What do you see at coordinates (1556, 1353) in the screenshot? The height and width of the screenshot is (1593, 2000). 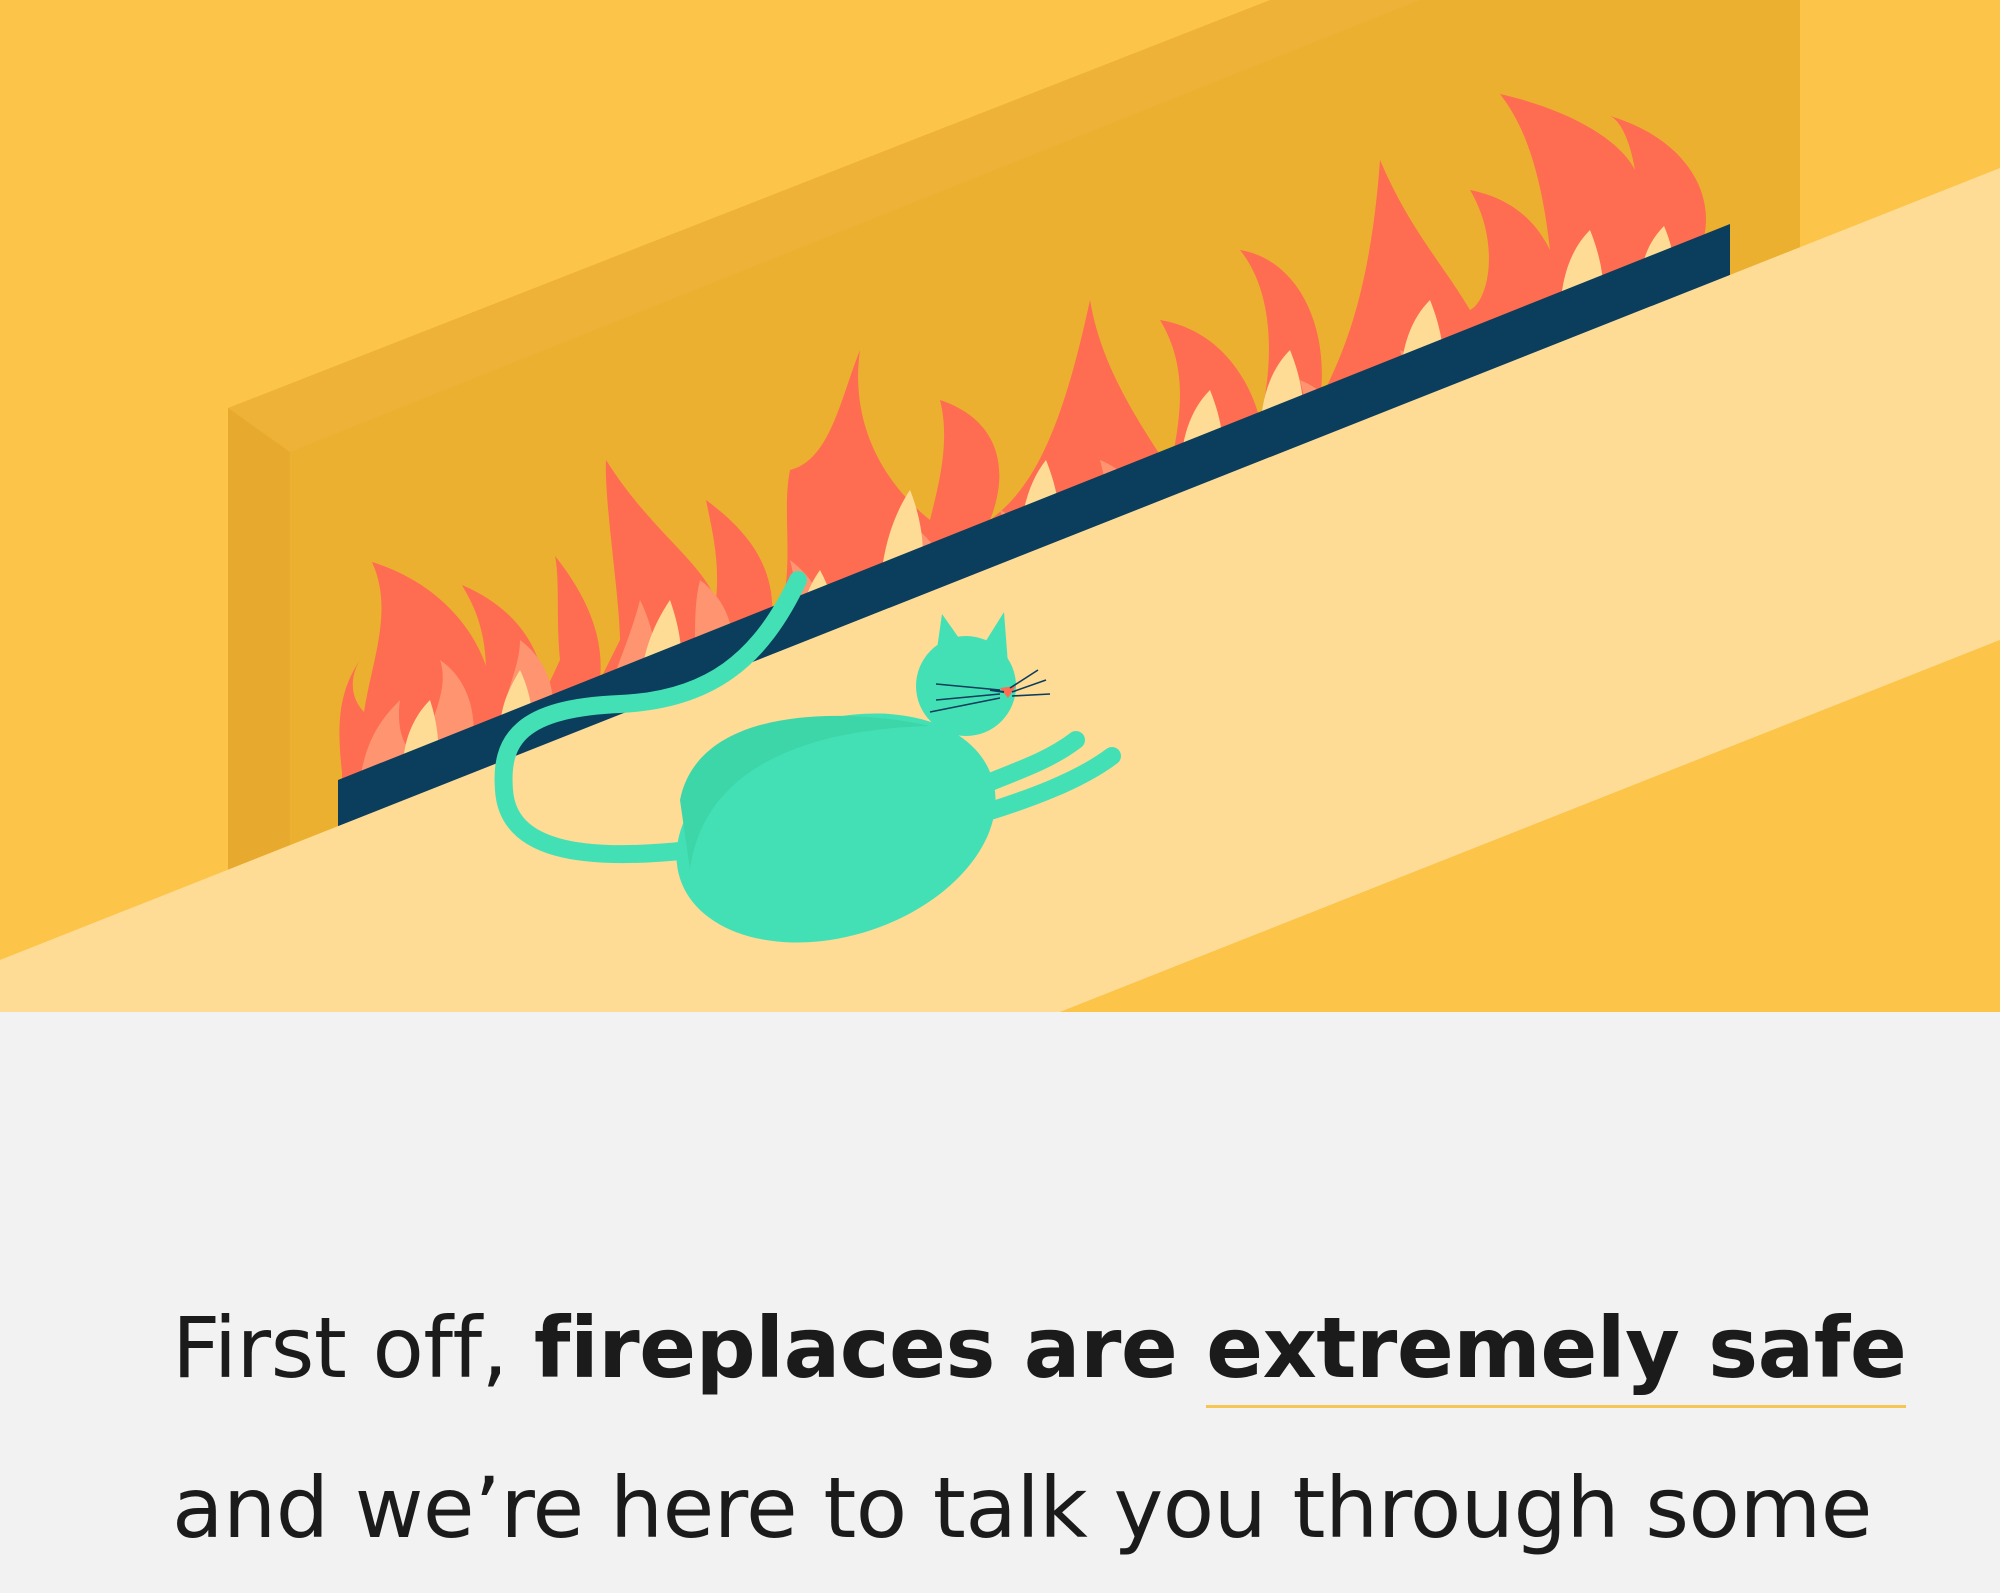 I see `intro-highlight-text: extremely safe` at bounding box center [1556, 1353].